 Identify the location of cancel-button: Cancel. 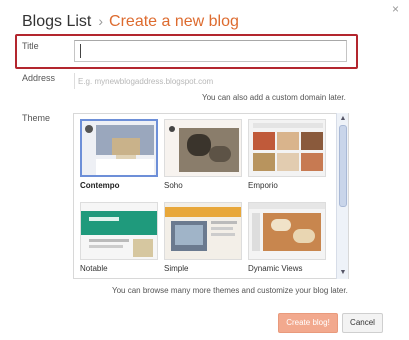
(362, 323).